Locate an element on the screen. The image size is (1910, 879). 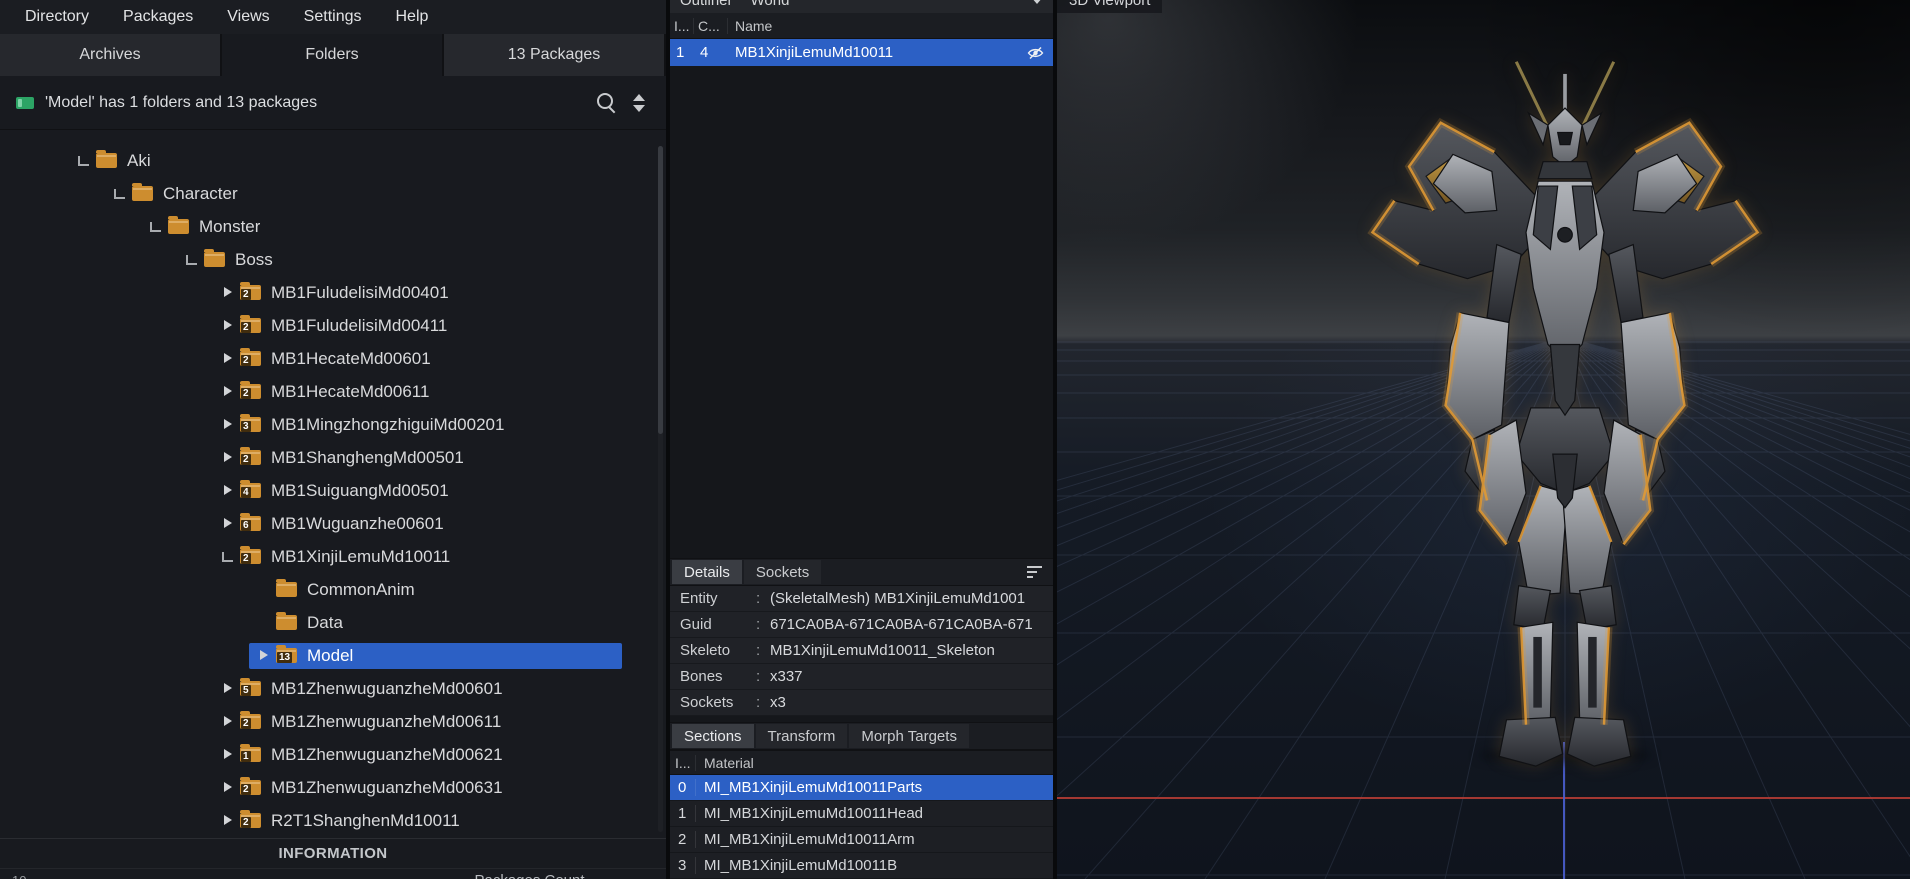
outliner-row-id: 1 is located at coordinates (680, 52).